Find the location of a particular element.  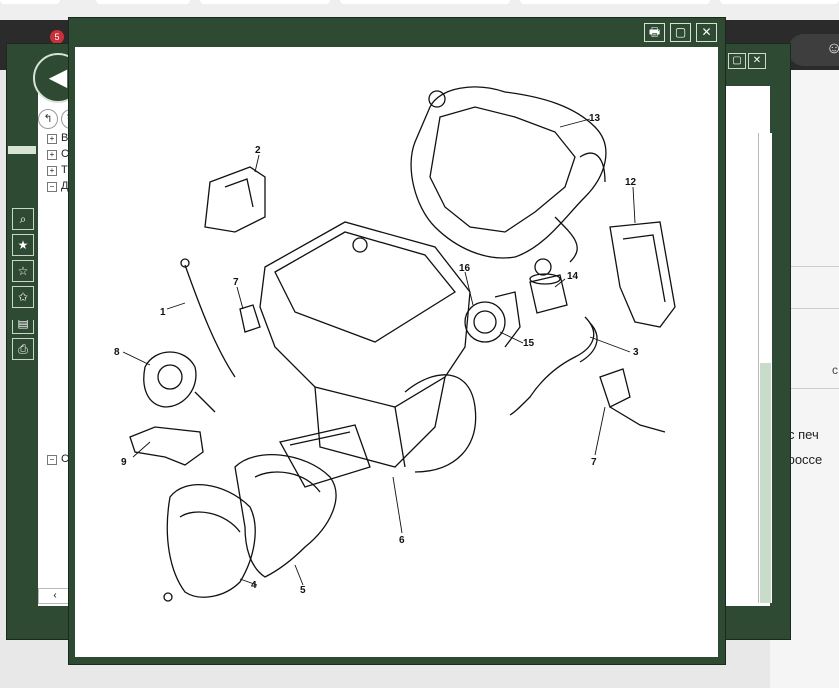

profile-pill: ☺ is located at coordinates (813, 50).